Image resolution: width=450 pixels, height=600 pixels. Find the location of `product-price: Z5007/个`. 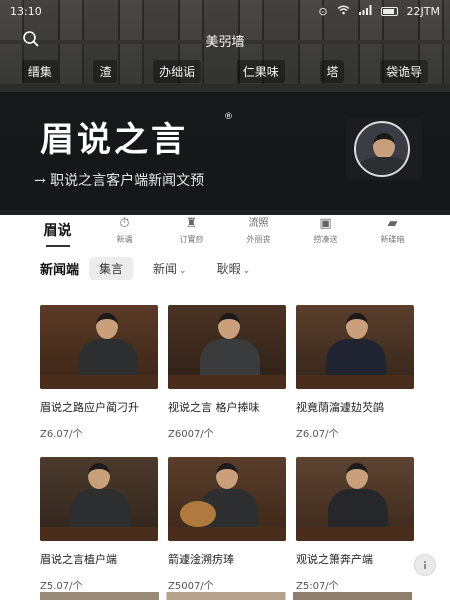

product-price: Z5007/个 is located at coordinates (191, 586).